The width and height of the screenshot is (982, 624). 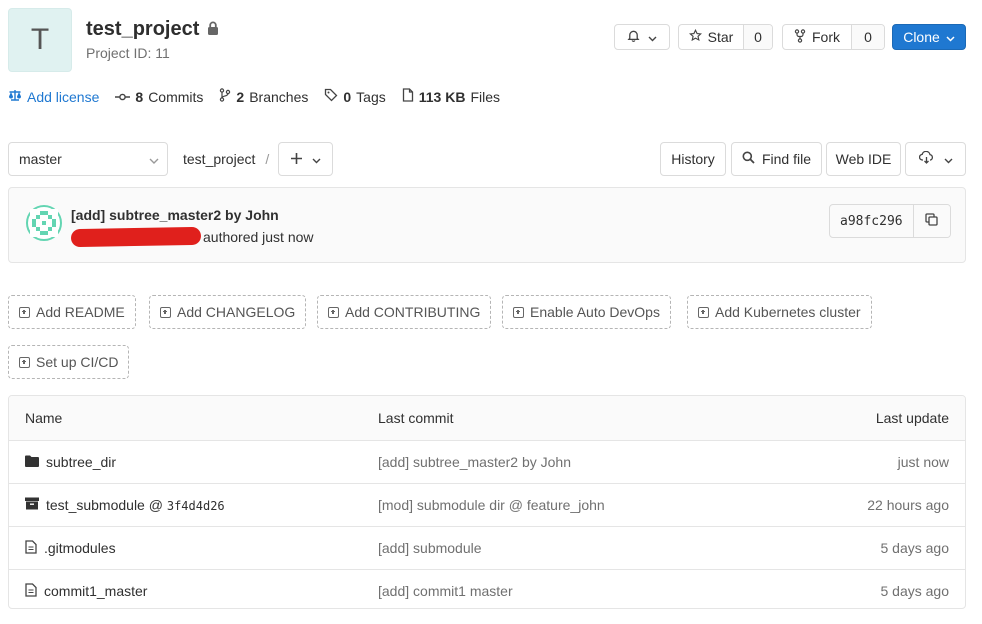 I want to click on header-last-update: Last update, so click(x=912, y=418).